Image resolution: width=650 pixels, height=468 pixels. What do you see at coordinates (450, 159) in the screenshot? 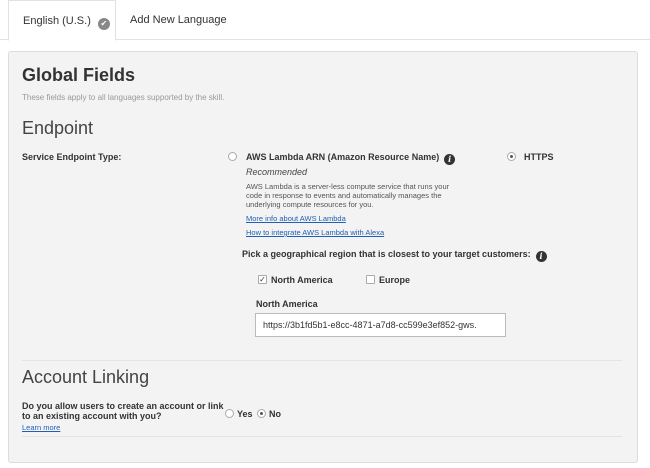
I see `info-icon: i` at bounding box center [450, 159].